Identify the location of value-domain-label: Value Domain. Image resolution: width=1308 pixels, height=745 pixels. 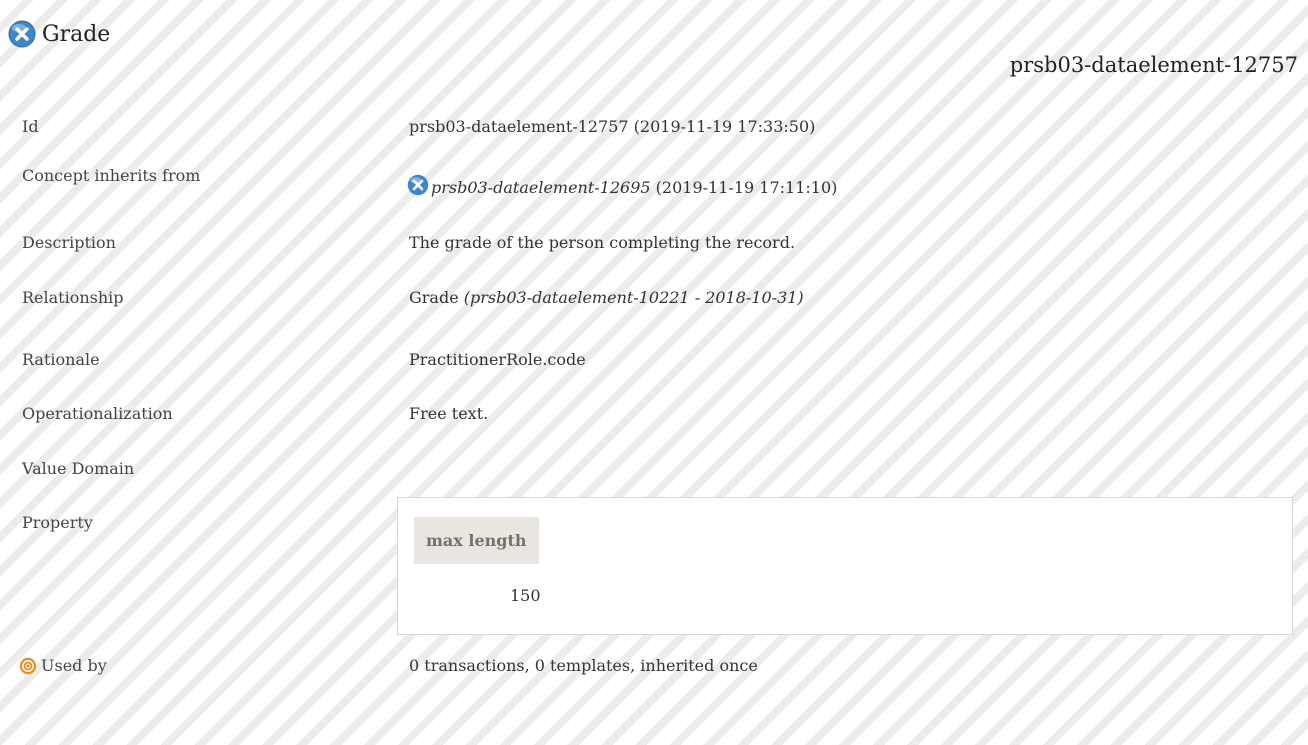
(78, 468).